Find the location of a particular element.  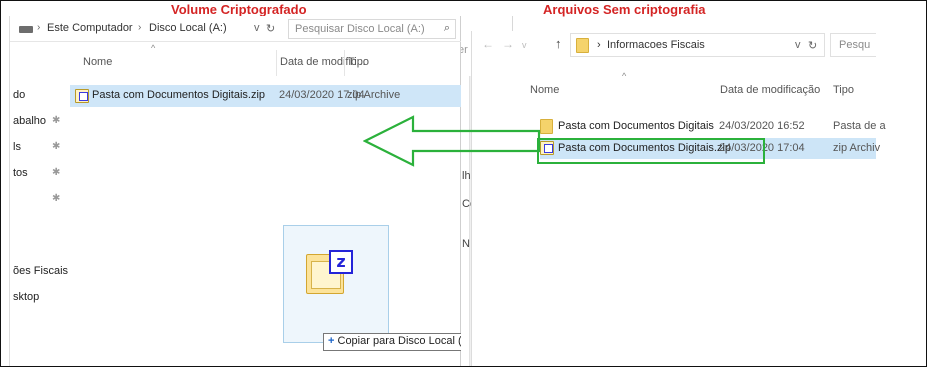

nav-fragment: N is located at coordinates (466, 244).